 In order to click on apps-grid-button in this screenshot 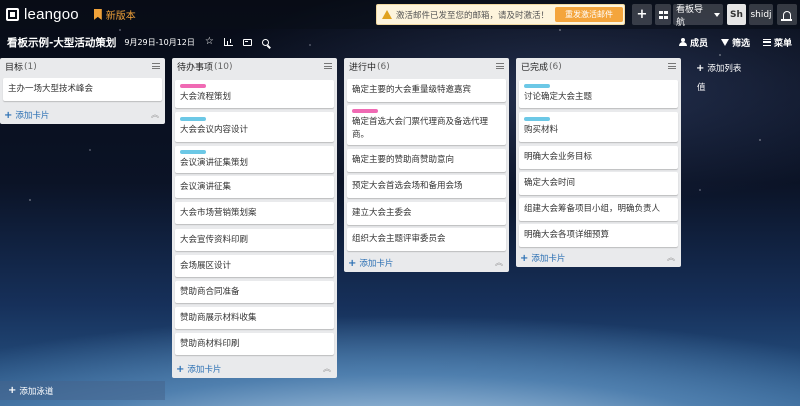, I will do `click(663, 14)`.